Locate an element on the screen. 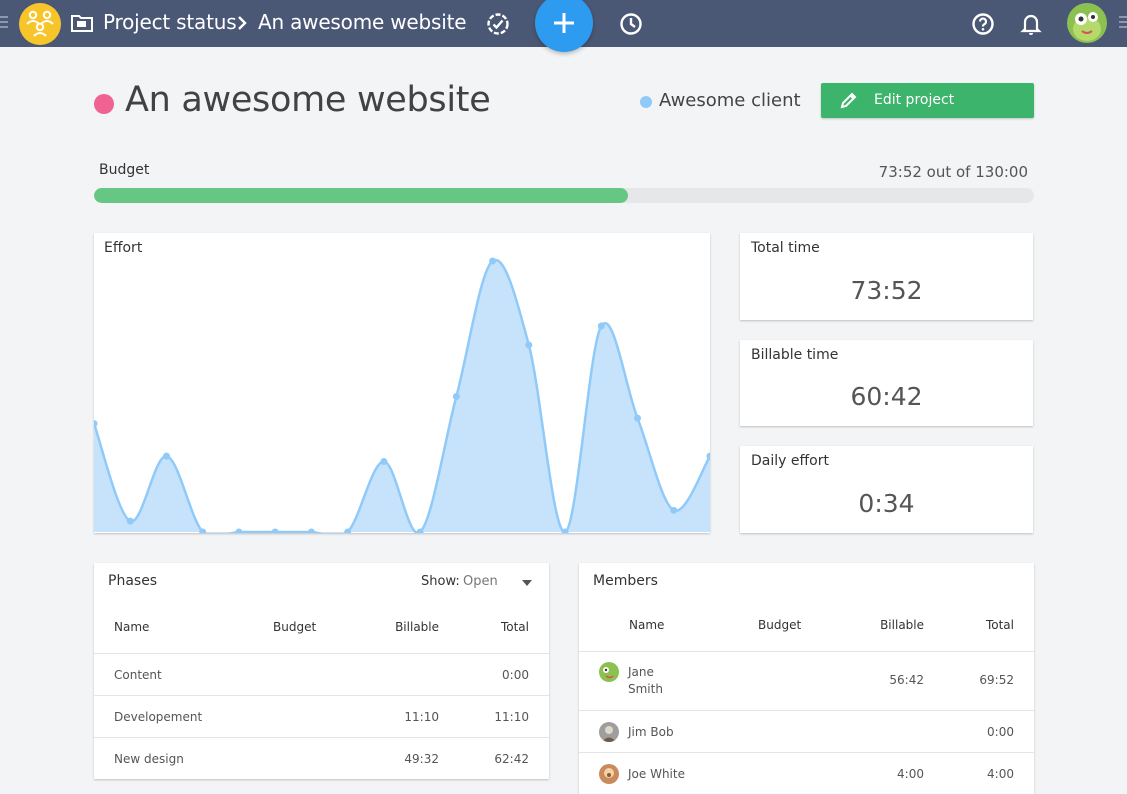 This screenshot has height=794, width=1127. stat-value: 0:34 is located at coordinates (886, 503).